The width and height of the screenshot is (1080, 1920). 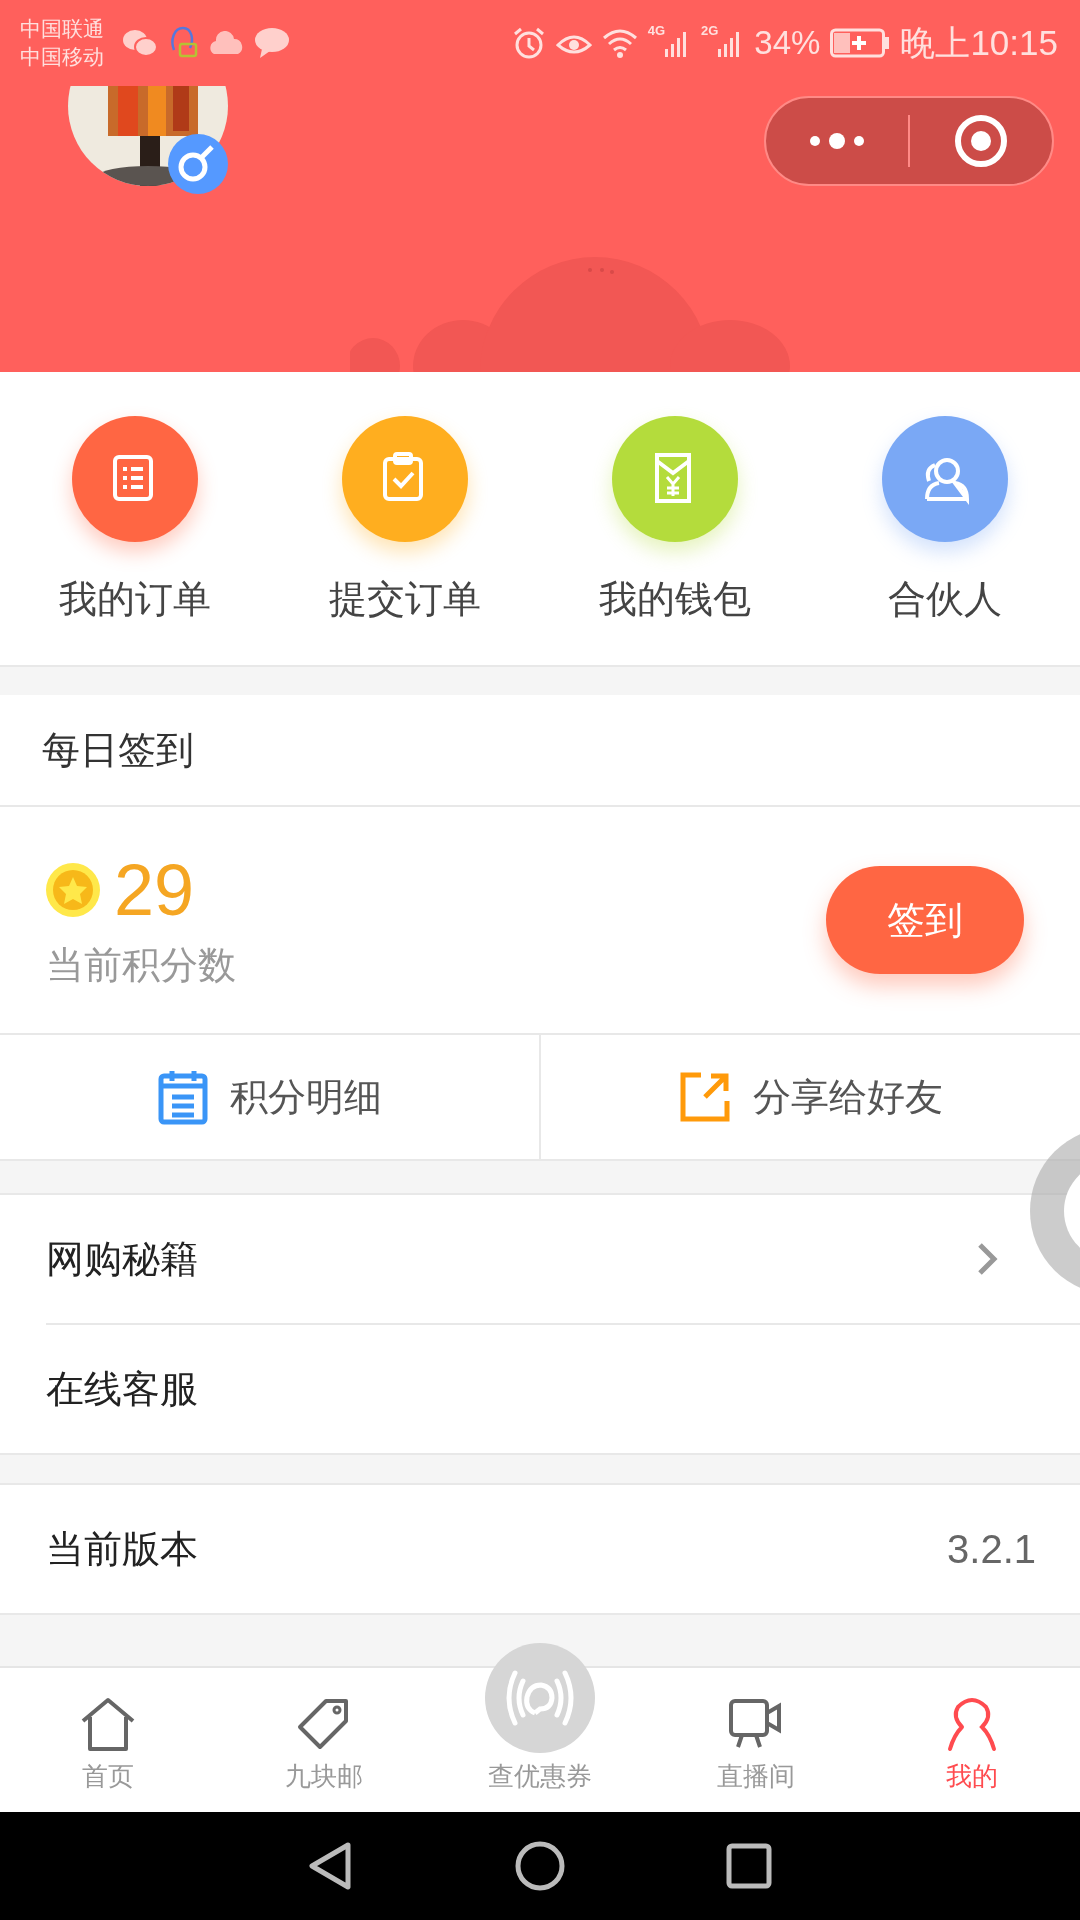 What do you see at coordinates (122, 1259) in the screenshot?
I see `menu-label: 网购秘籍` at bounding box center [122, 1259].